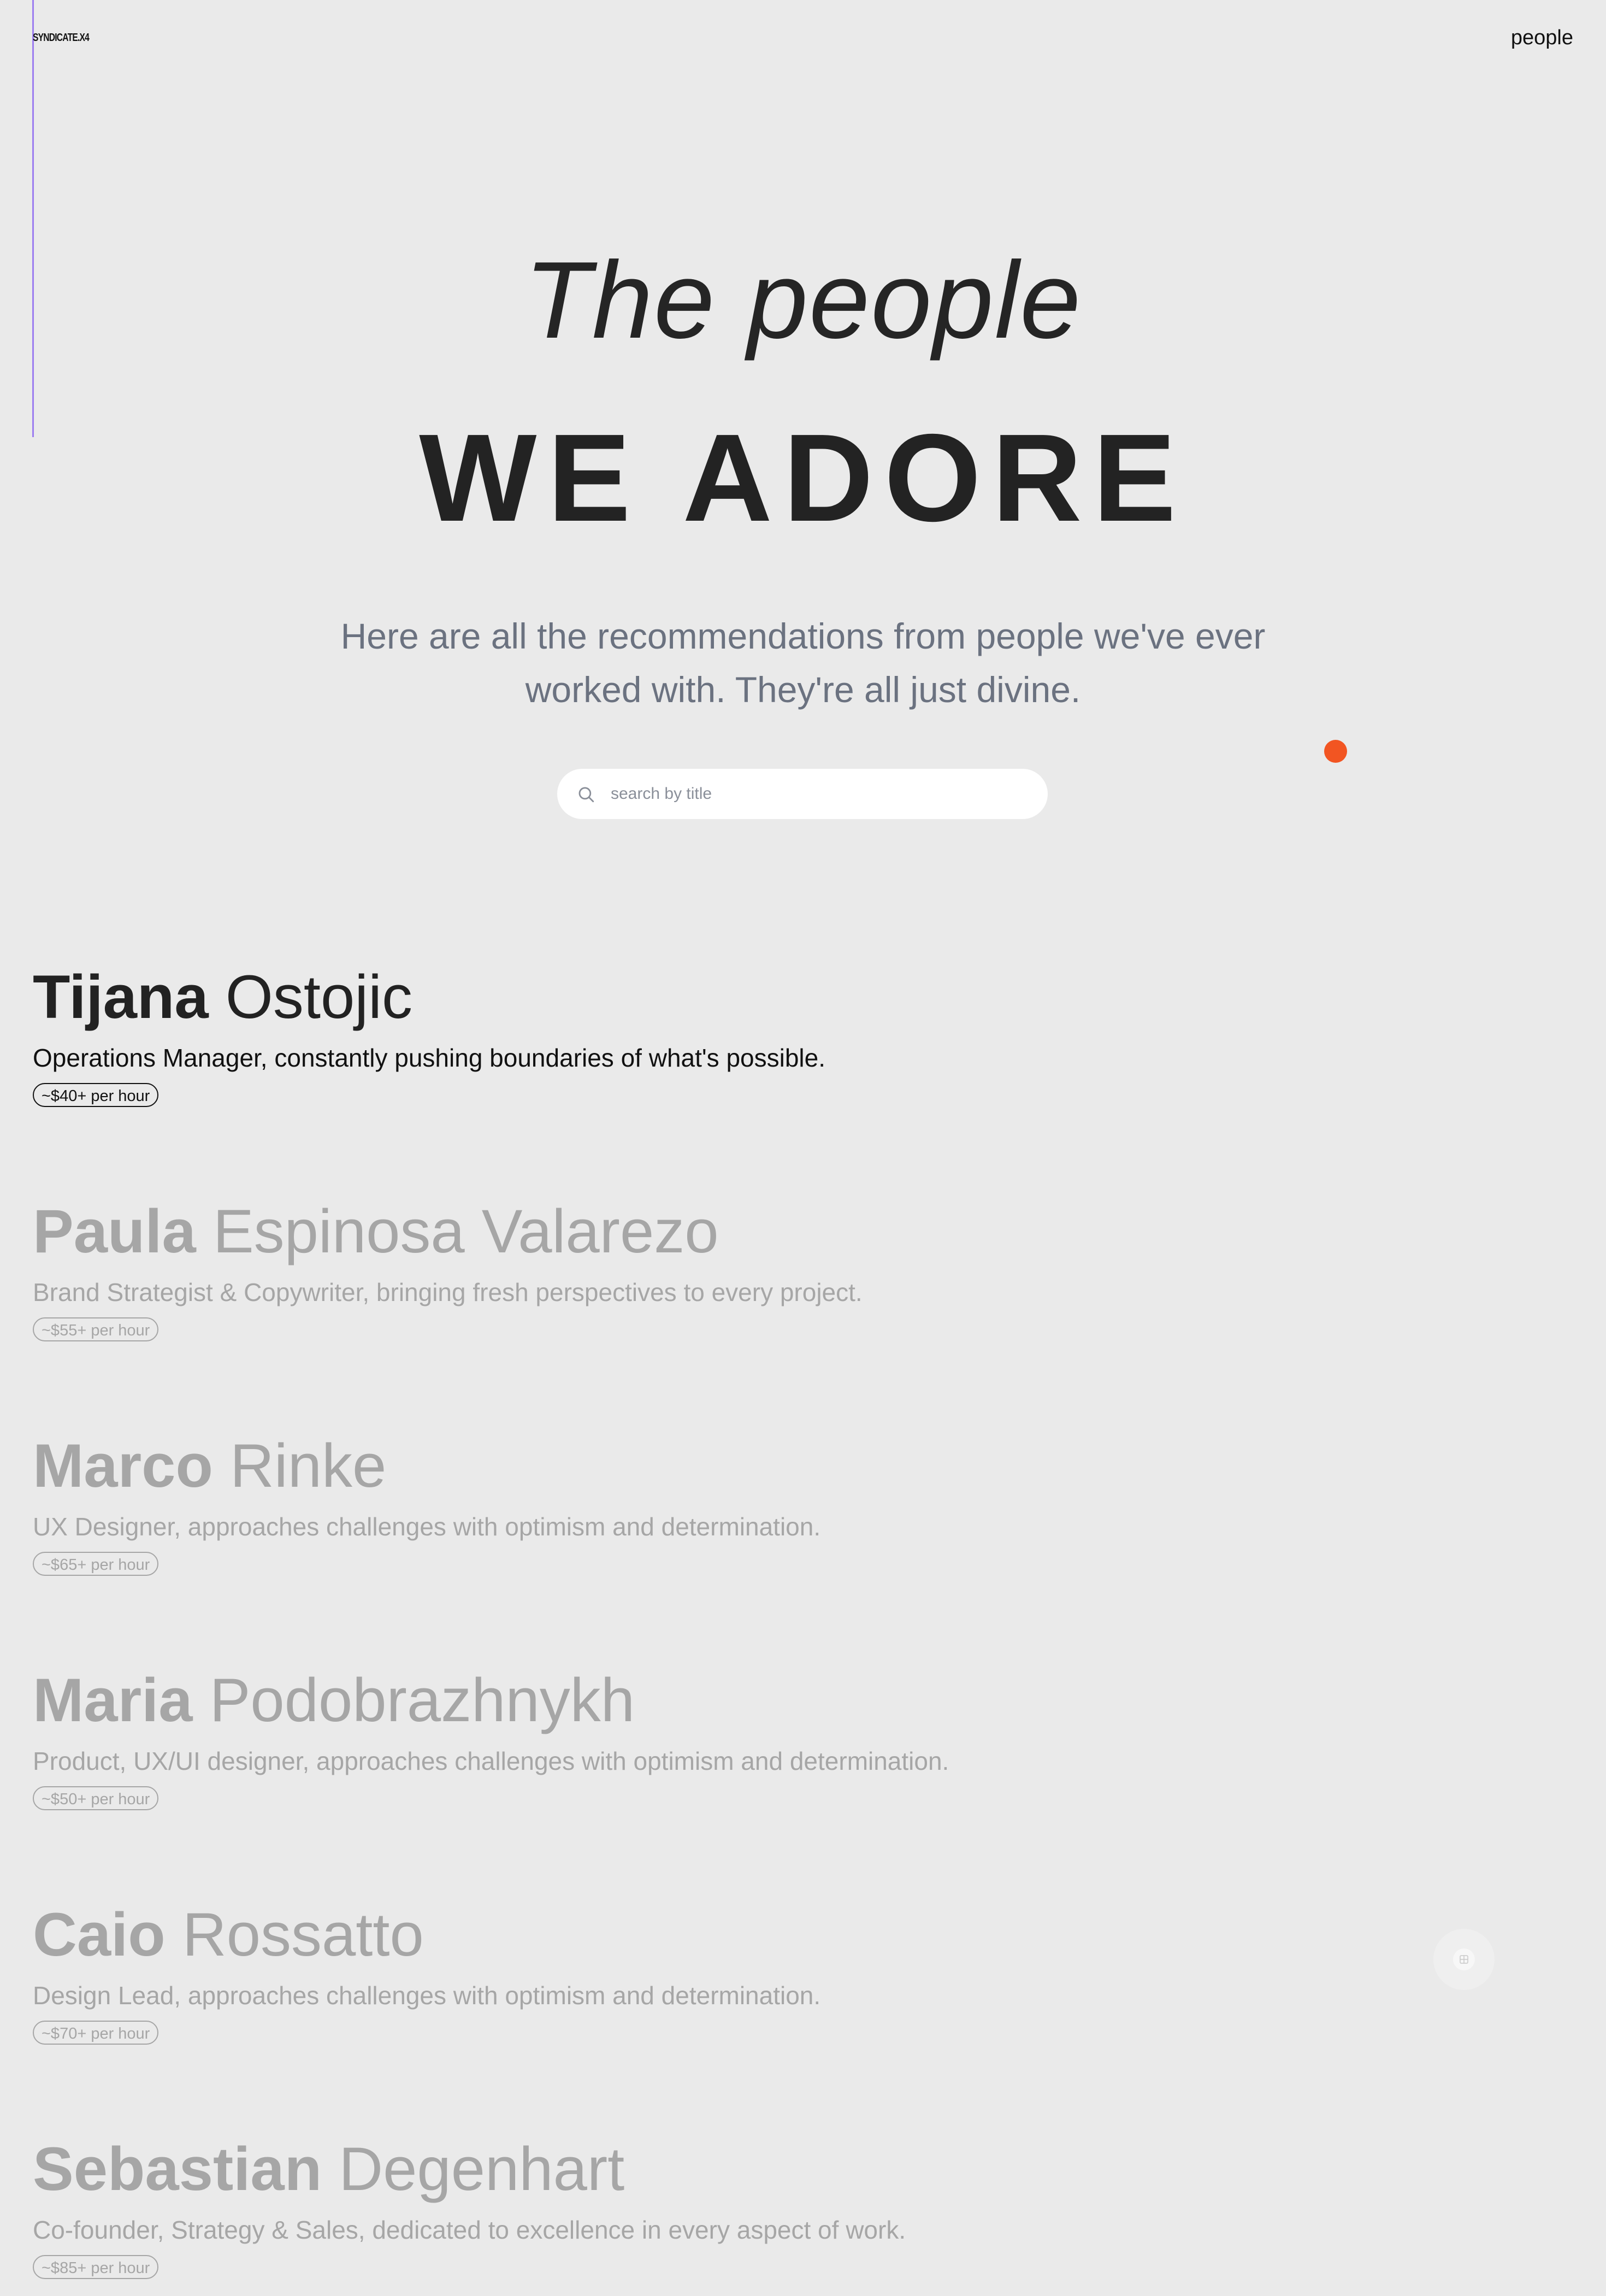  I want to click on person-first-name: Maria, so click(113, 1700).